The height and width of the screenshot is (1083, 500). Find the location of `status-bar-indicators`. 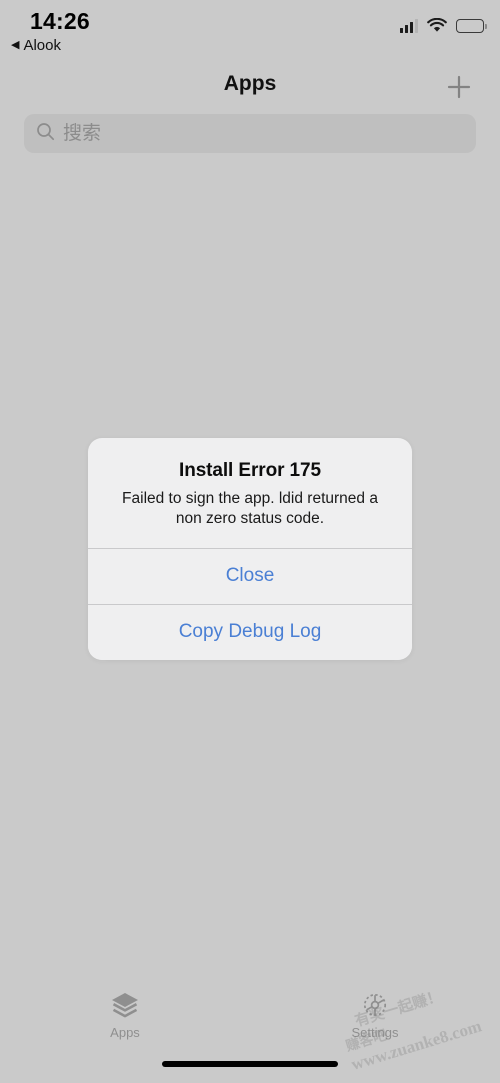

status-bar-indicators is located at coordinates (443, 25).